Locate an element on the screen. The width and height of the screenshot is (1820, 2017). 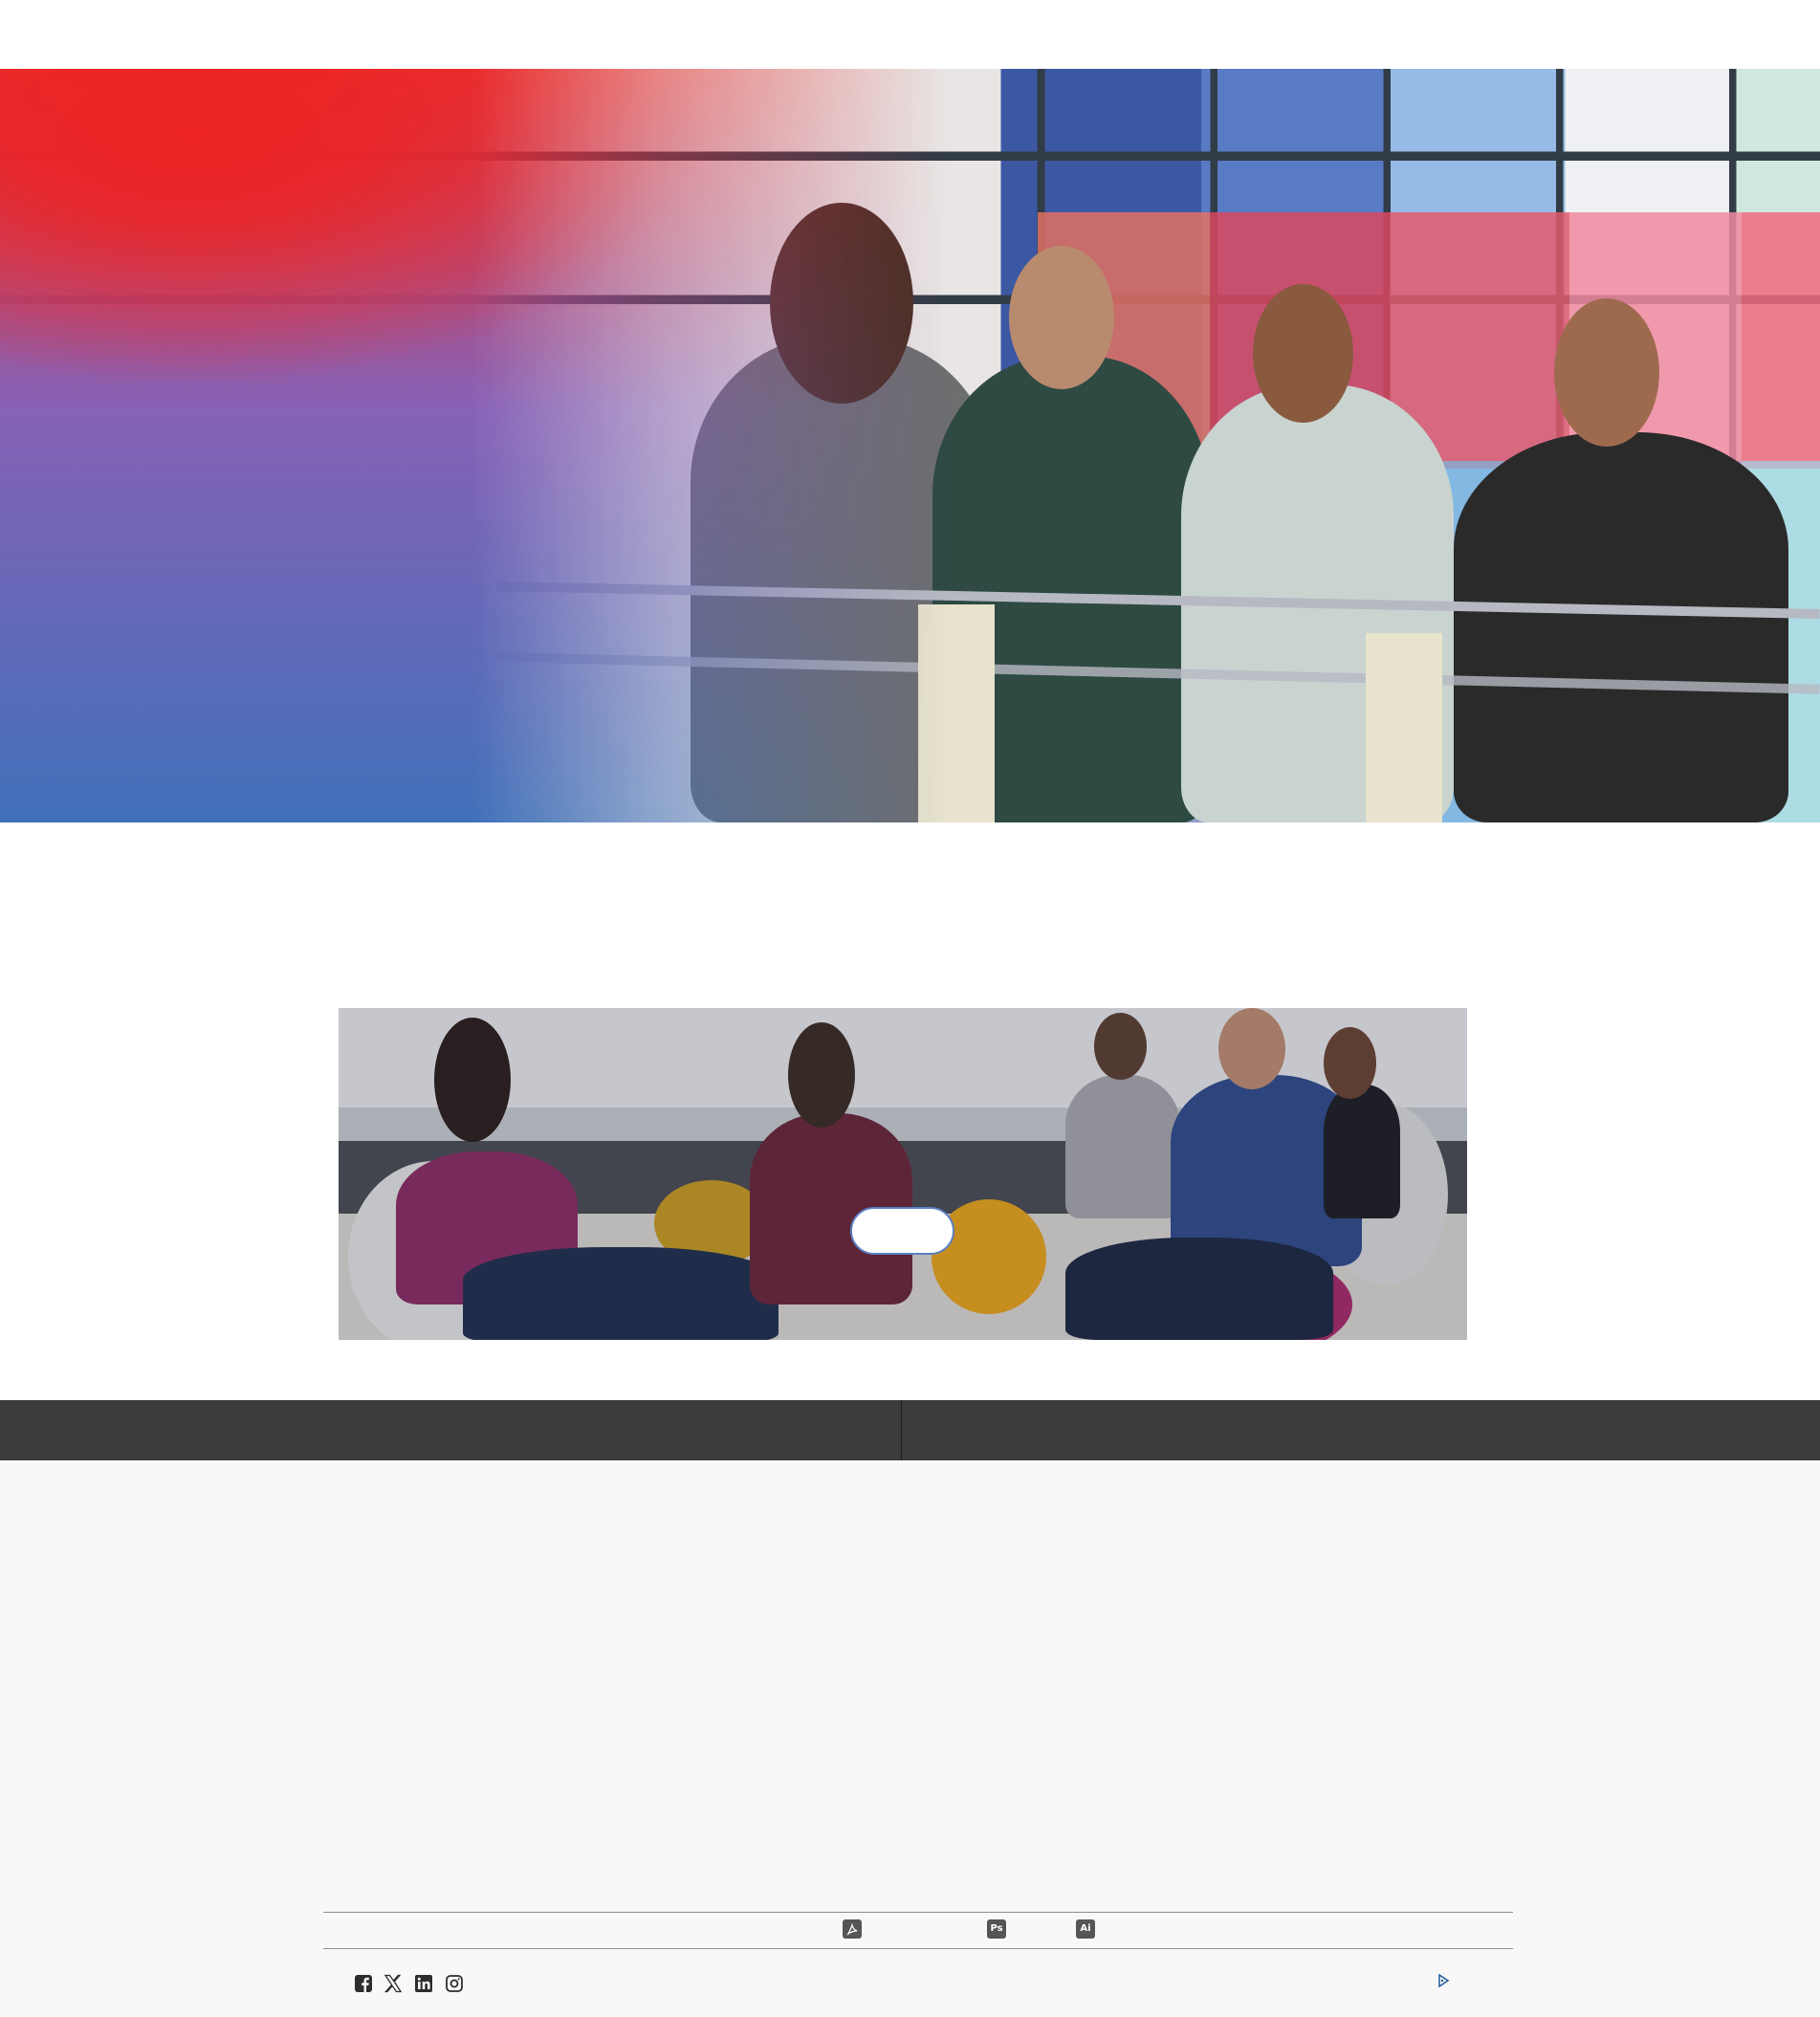
photoshop-icon: Ps is located at coordinates (997, 1929).